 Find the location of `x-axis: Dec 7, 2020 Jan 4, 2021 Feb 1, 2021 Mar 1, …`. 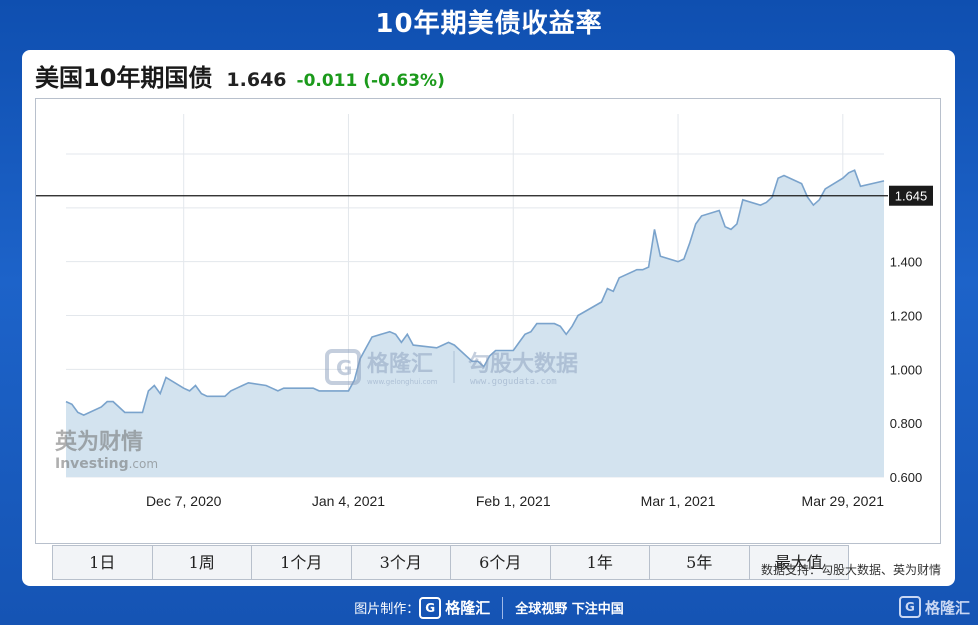

x-axis: Dec 7, 2020 Jan 4, 2021 Feb 1, 2021 Mar 1, … is located at coordinates (515, 501).